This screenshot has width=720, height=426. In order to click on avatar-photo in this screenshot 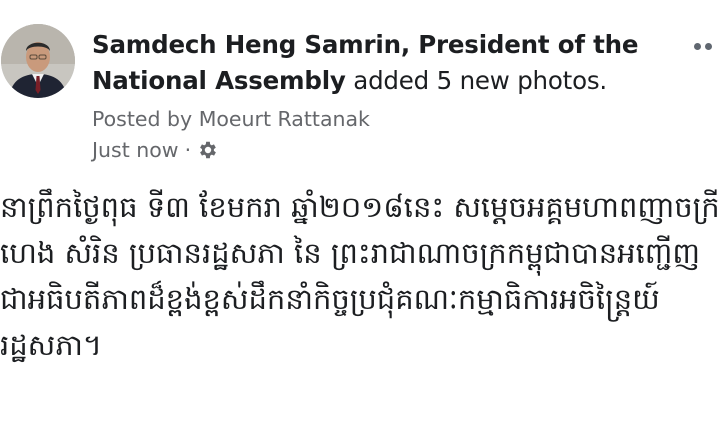, I will do `click(38, 61)`.